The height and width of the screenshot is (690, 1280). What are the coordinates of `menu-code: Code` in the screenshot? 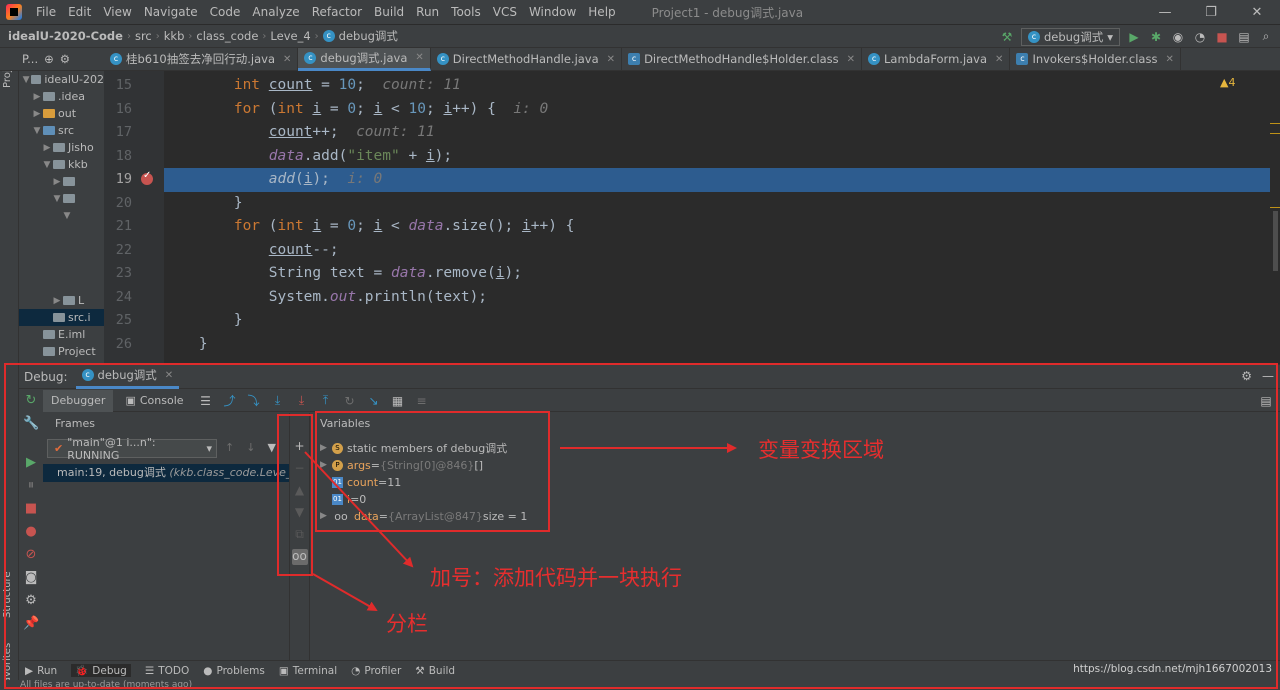 It's located at (225, 12).